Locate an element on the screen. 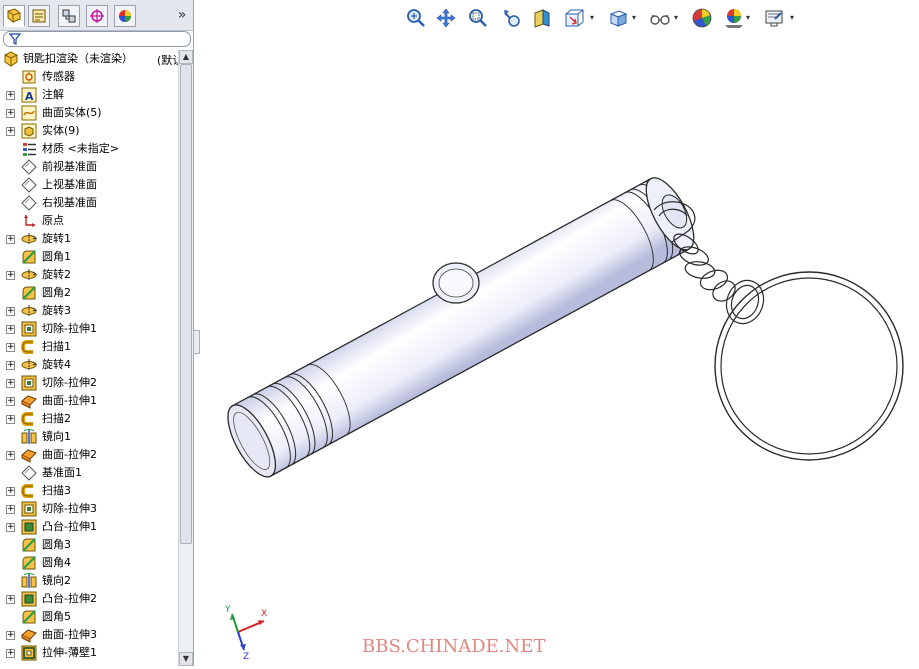 Image resolution: width=919 pixels, height=669 pixels. tree-item: 前视基准面 is located at coordinates (89, 167).